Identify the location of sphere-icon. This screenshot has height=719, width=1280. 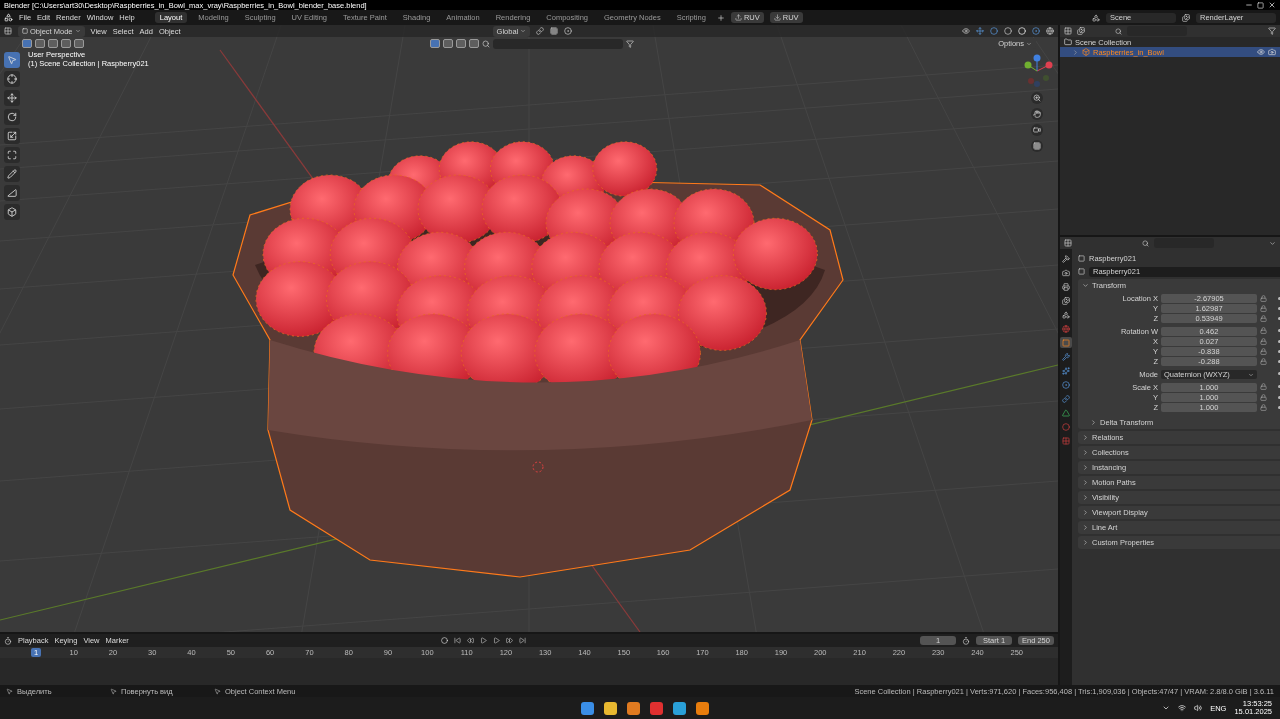
(1066, 426).